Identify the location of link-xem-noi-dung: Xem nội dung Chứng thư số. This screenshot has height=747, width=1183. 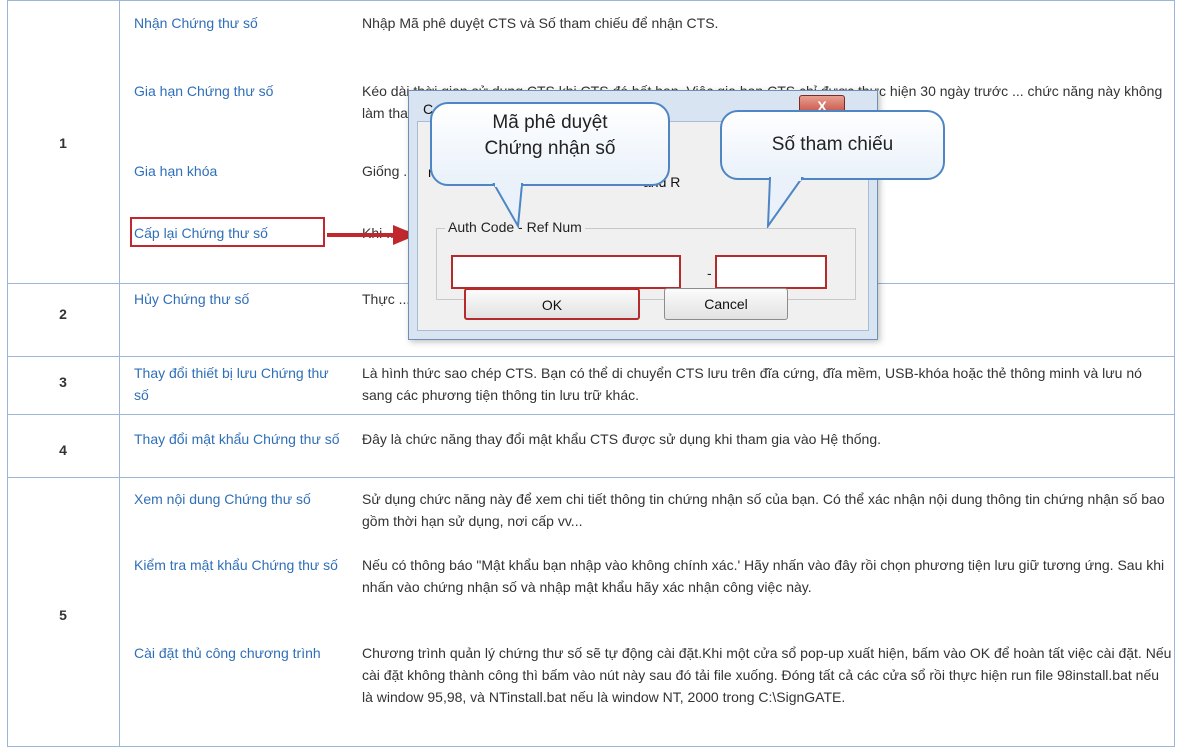
(241, 499).